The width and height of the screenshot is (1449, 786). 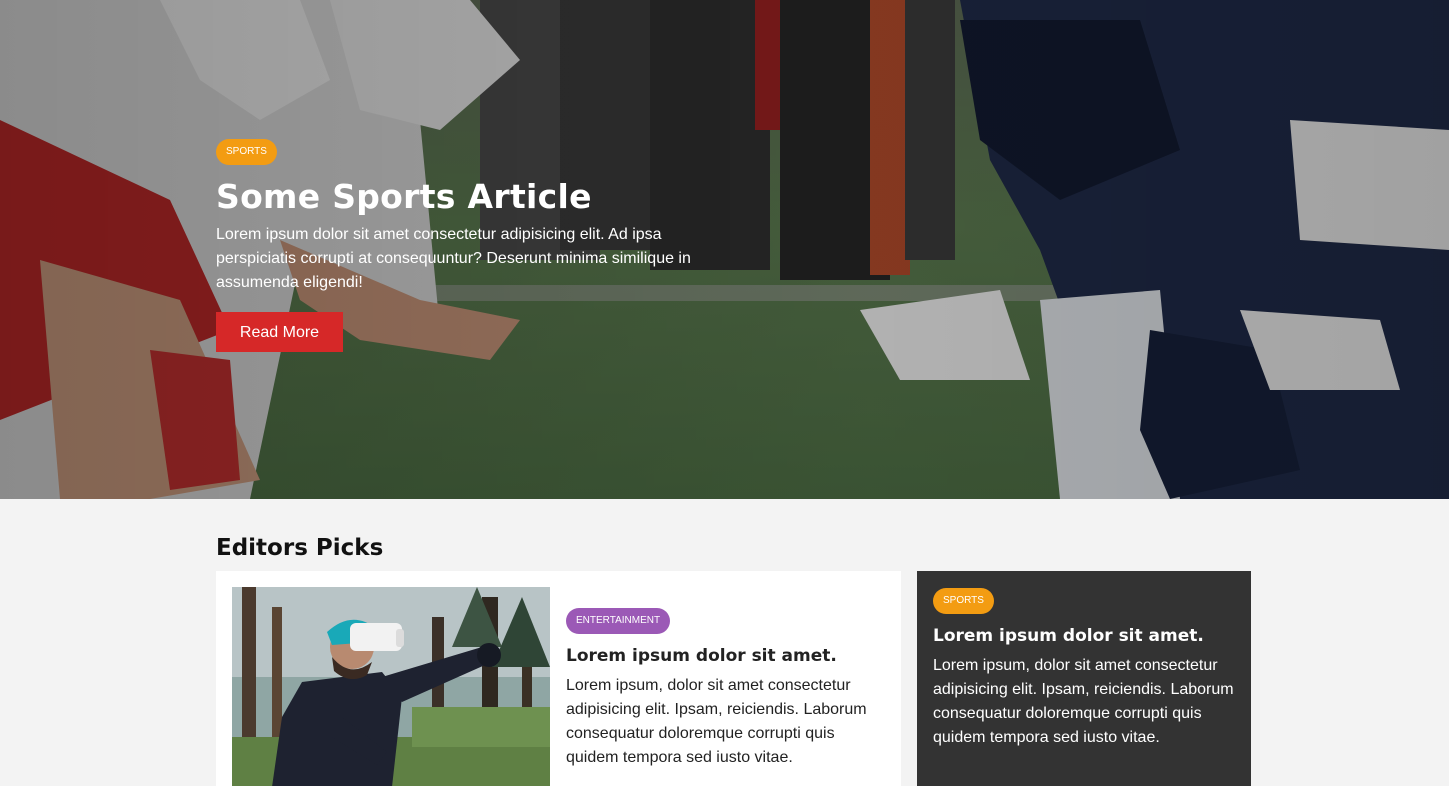 I want to click on editors-picks-heading: Editors Picks, so click(x=300, y=548).